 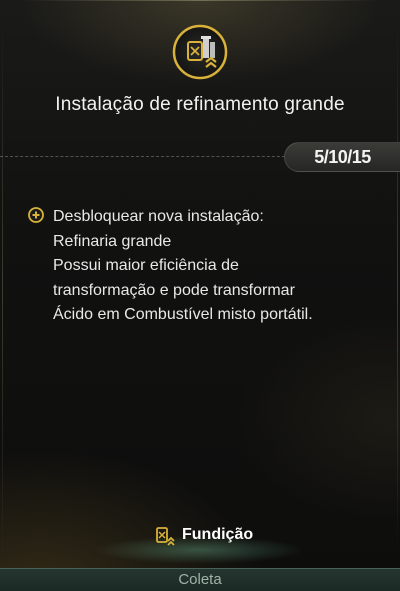 I want to click on bonus-line: Ácido em Combustível misto portátil., so click(x=183, y=314).